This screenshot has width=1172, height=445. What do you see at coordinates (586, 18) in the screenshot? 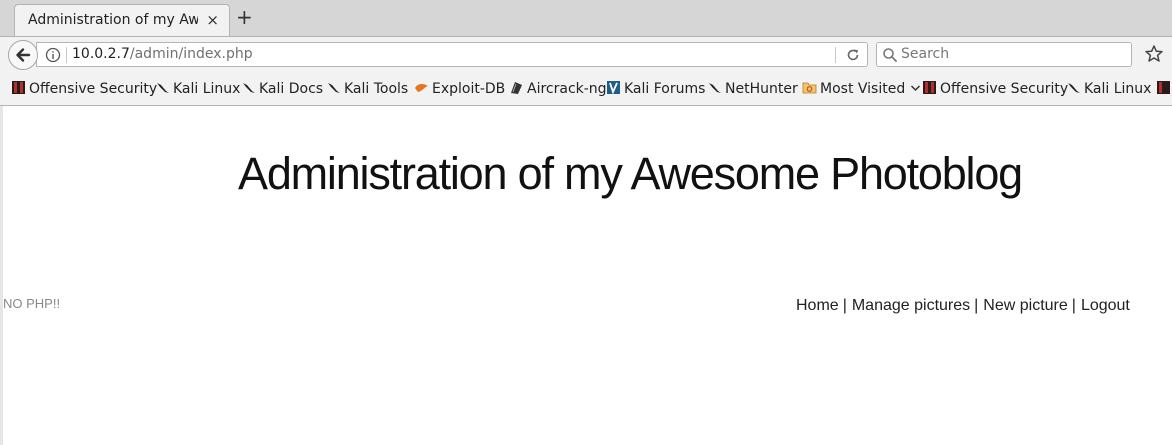
I see `tab-strip: Administration of my Awe… × +` at bounding box center [586, 18].